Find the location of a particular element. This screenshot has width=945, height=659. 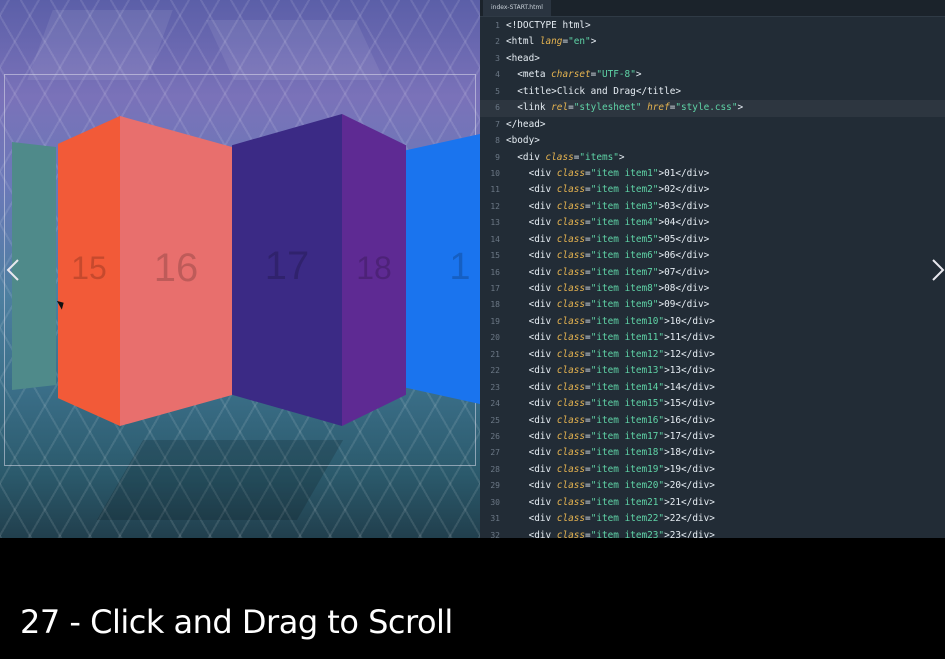

code-token: 17 is located at coordinates (675, 436).